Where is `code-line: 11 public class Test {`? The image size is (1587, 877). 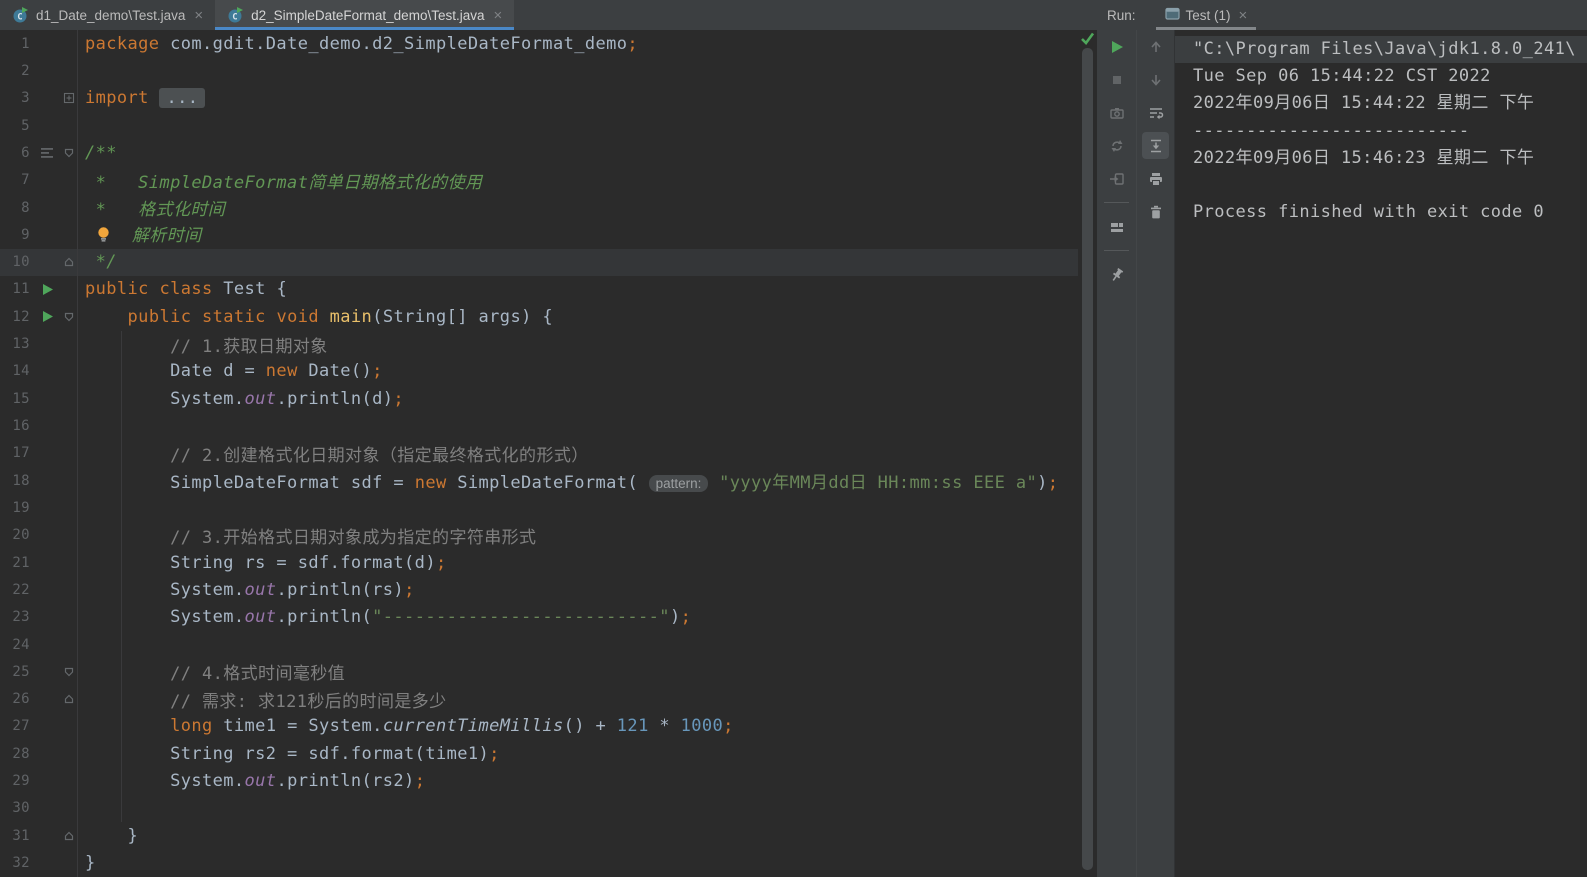 code-line: 11 public class Test { is located at coordinates (539, 289).